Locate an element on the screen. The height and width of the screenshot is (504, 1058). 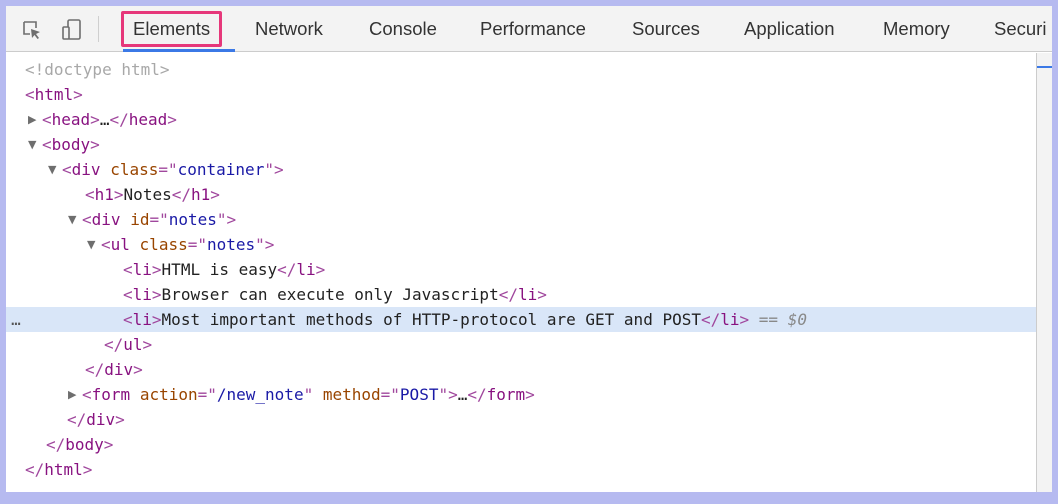
tab-application: Application is located at coordinates (789, 29).